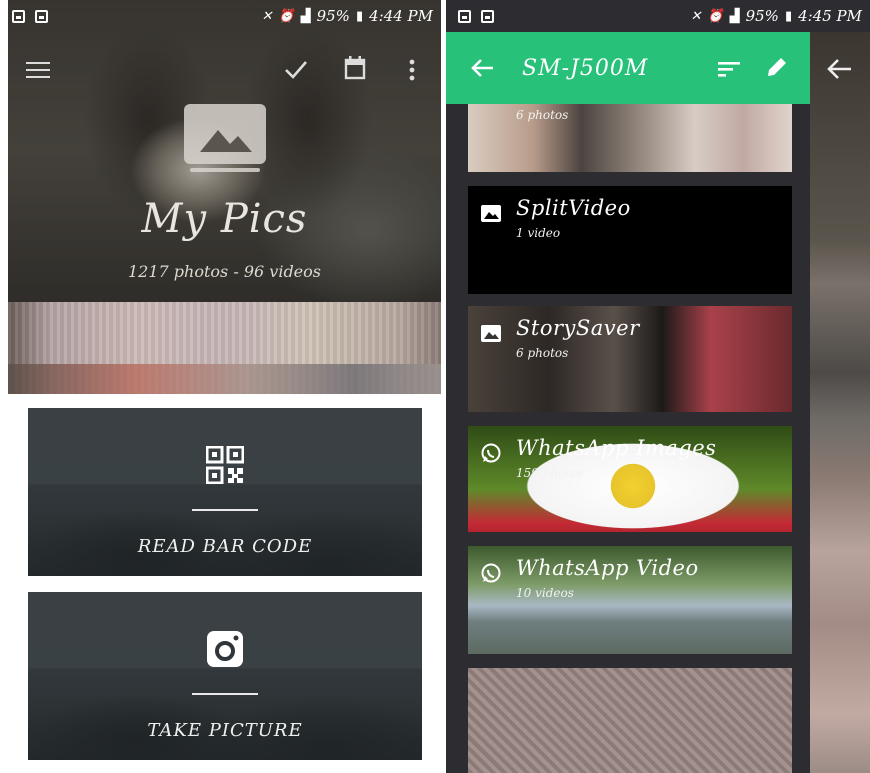  What do you see at coordinates (830, 16) in the screenshot?
I see `clock: 4:45 PM` at bounding box center [830, 16].